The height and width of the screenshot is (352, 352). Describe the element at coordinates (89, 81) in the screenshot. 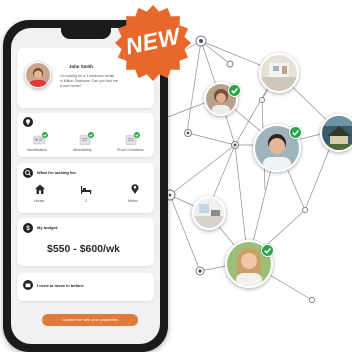

I see `profile-message-line: in Milton, Brisbane. Can you find me` at that location.